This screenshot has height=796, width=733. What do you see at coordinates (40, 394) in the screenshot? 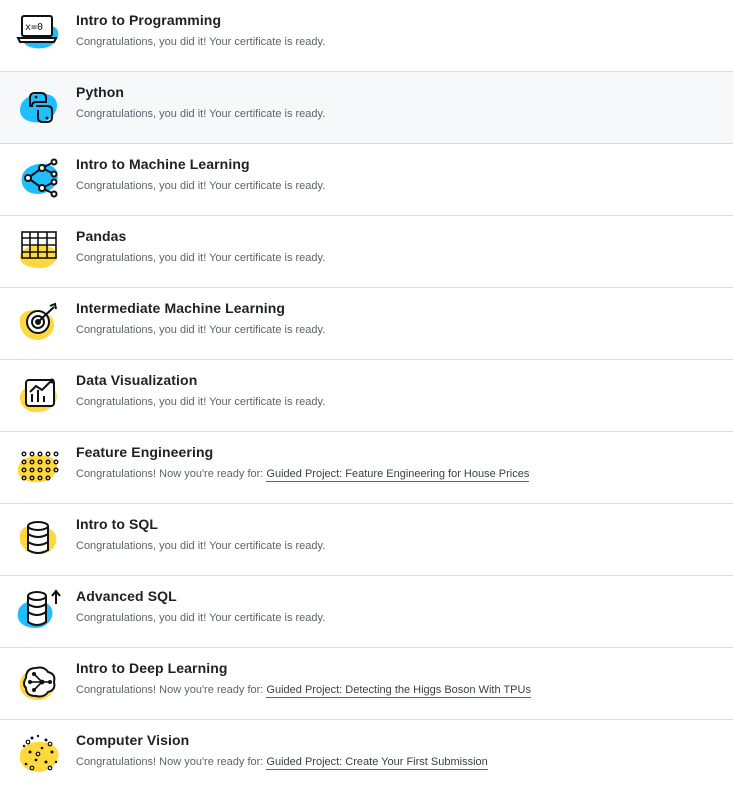
I see `chart-icon` at bounding box center [40, 394].